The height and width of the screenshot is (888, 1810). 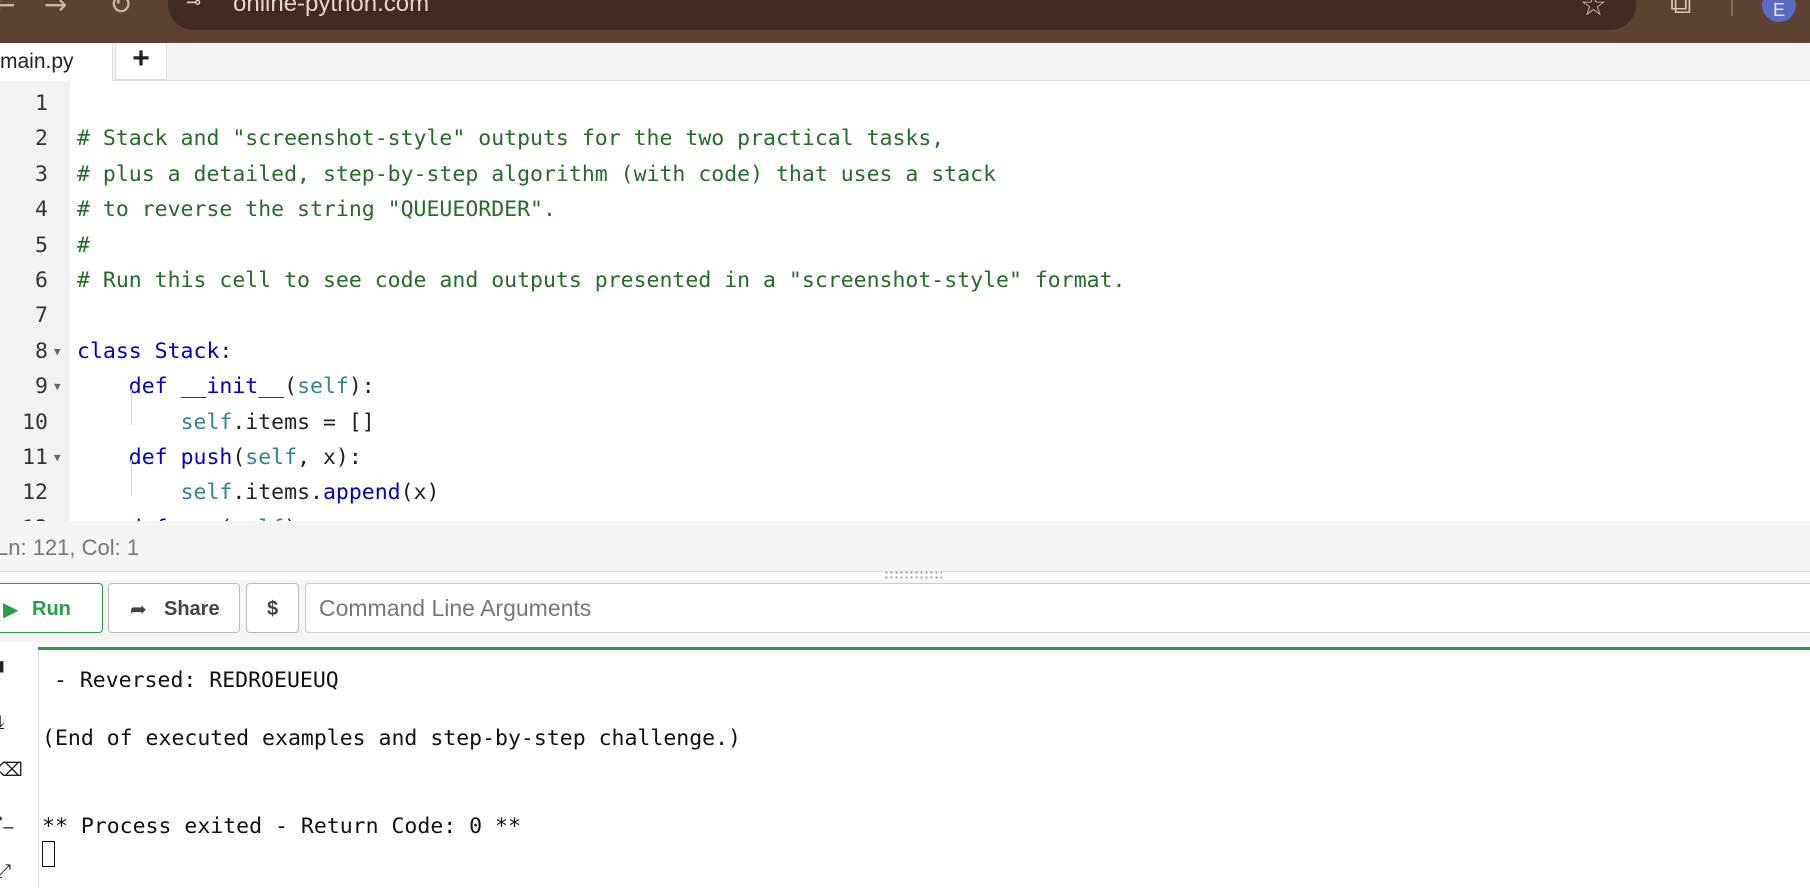 I want to click on code-text: def __init__(self):, so click(x=226, y=386).